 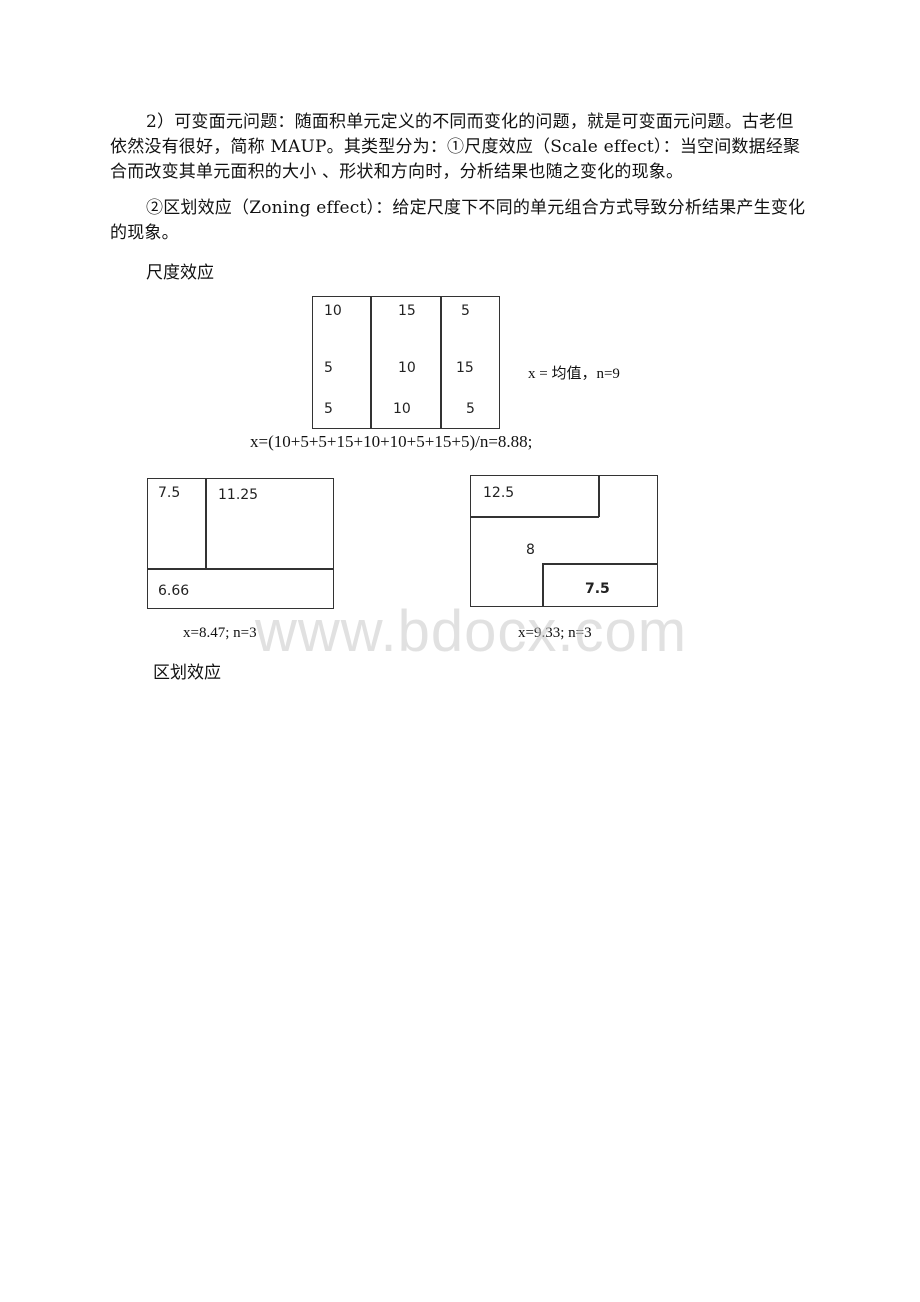 I want to click on zoning-cell: 12.5, so click(x=499, y=493).